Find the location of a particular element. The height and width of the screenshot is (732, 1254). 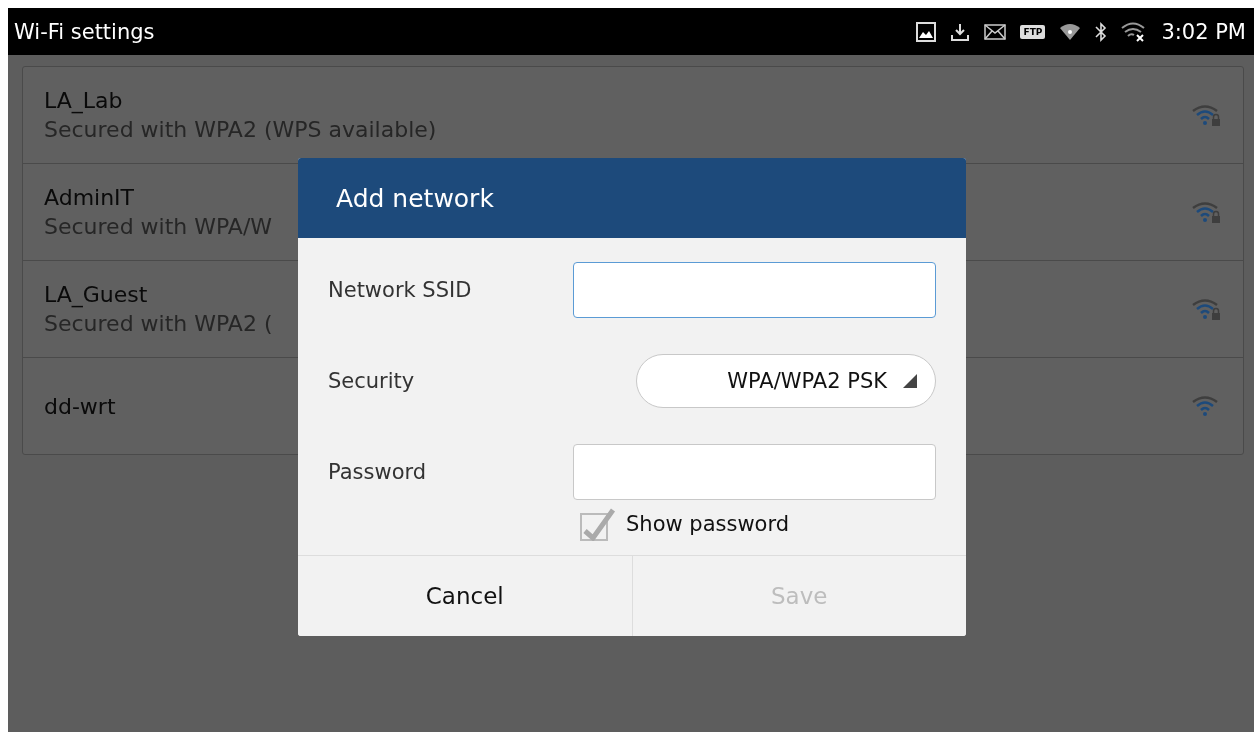

network-name: dd-wrt is located at coordinates (80, 406).